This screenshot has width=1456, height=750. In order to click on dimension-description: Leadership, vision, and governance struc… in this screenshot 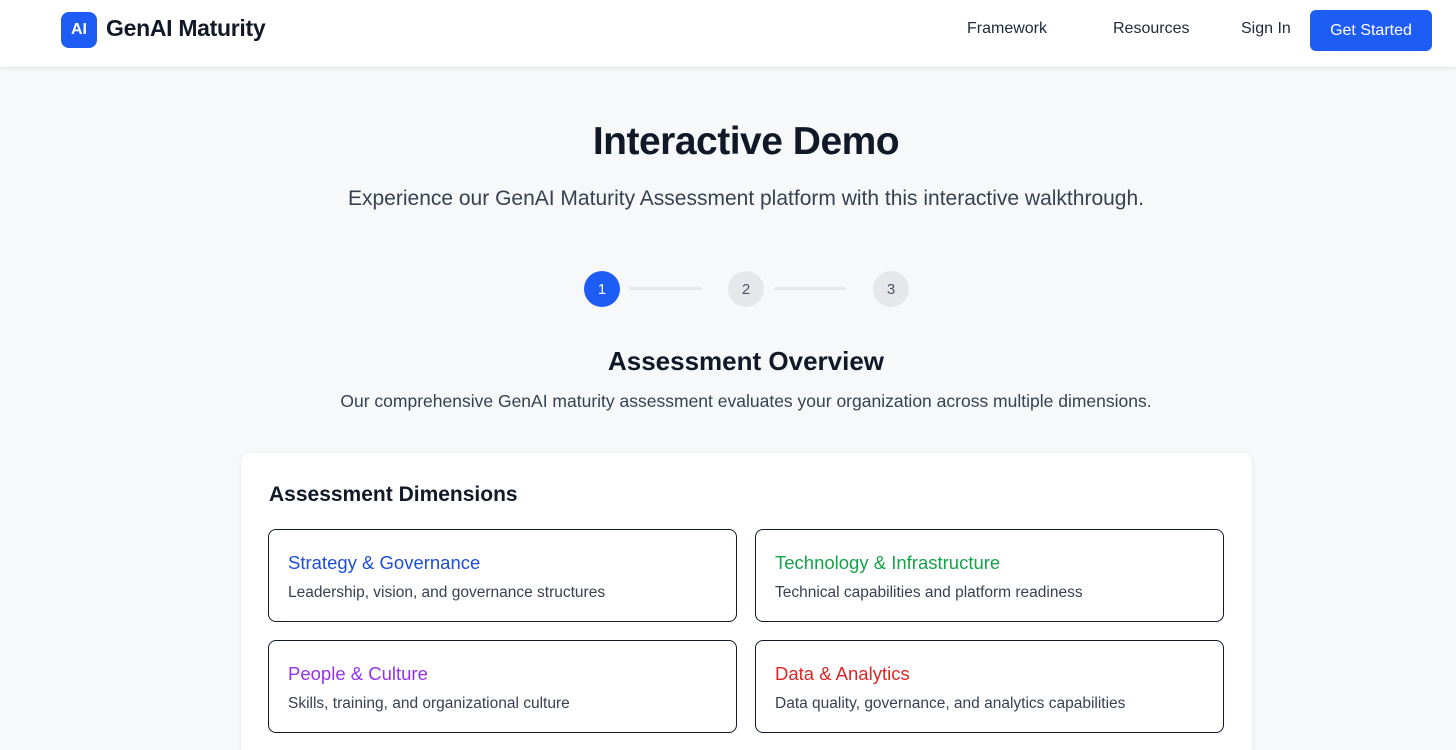, I will do `click(447, 592)`.